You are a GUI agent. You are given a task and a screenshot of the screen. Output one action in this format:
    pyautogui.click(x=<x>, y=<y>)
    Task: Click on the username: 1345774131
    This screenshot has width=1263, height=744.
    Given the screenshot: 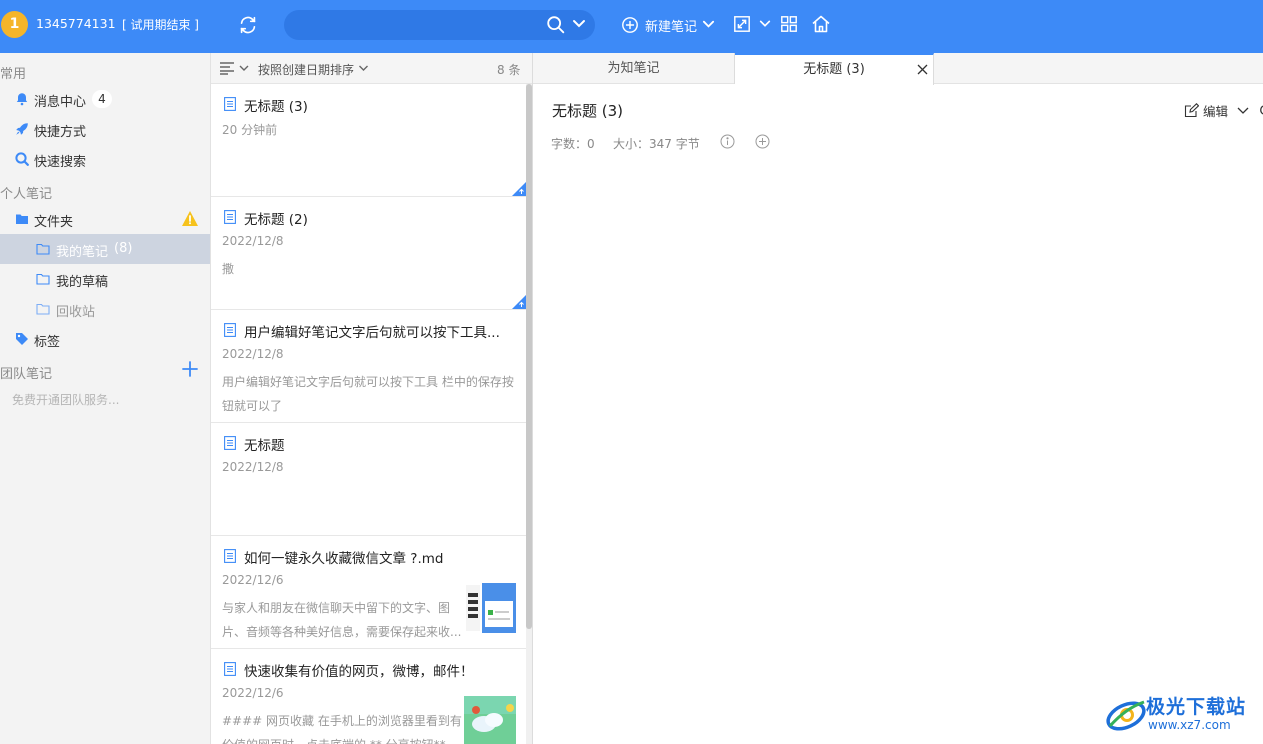 What is the action you would take?
    pyautogui.click(x=76, y=23)
    